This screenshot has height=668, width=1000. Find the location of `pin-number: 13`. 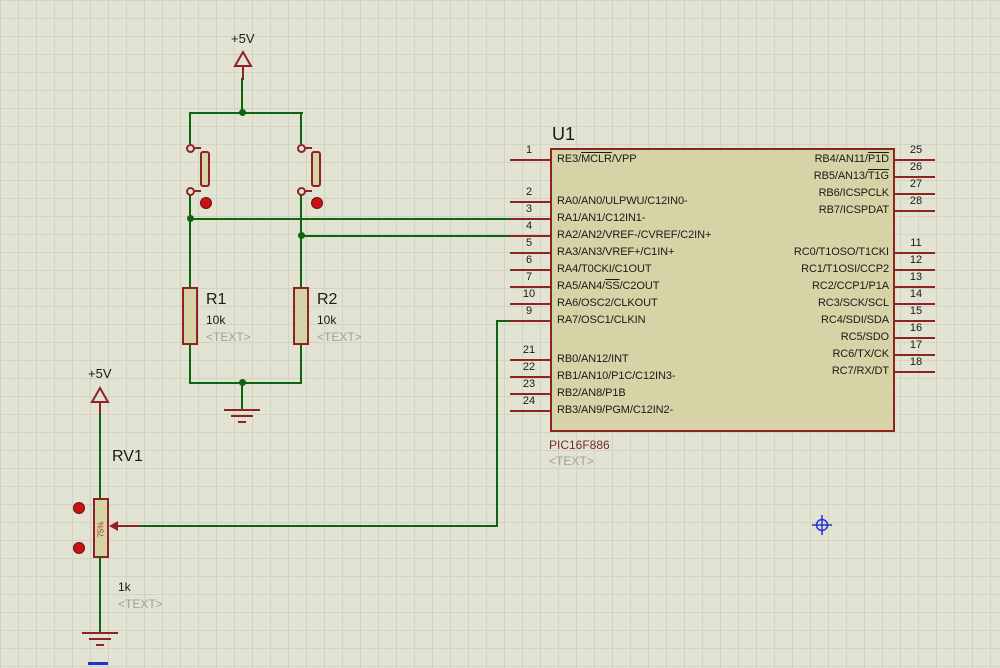

pin-number: 13 is located at coordinates (916, 277).